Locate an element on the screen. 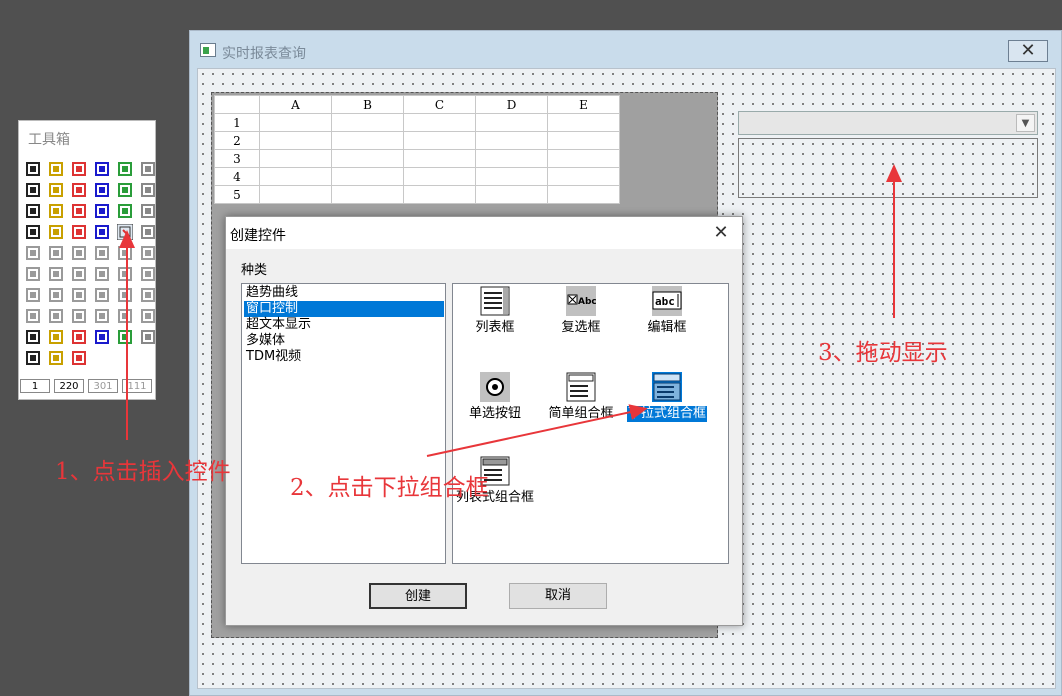 Image resolution: width=1062 pixels, height=696 pixels. arrow-step2 is located at coordinates (537, 430).